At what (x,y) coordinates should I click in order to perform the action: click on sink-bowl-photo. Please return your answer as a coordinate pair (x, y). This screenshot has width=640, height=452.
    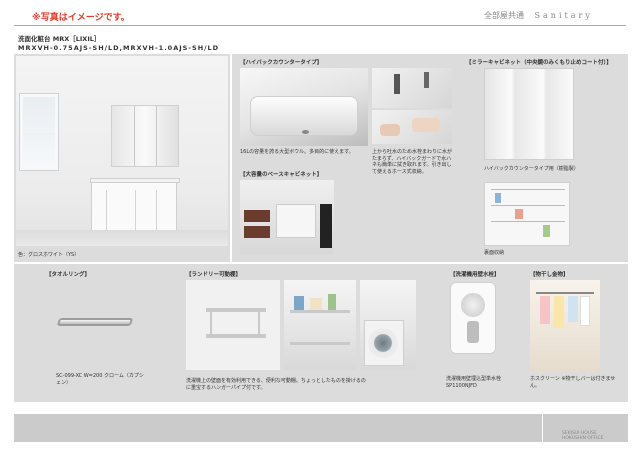
    Looking at the image, I should click on (304, 107).